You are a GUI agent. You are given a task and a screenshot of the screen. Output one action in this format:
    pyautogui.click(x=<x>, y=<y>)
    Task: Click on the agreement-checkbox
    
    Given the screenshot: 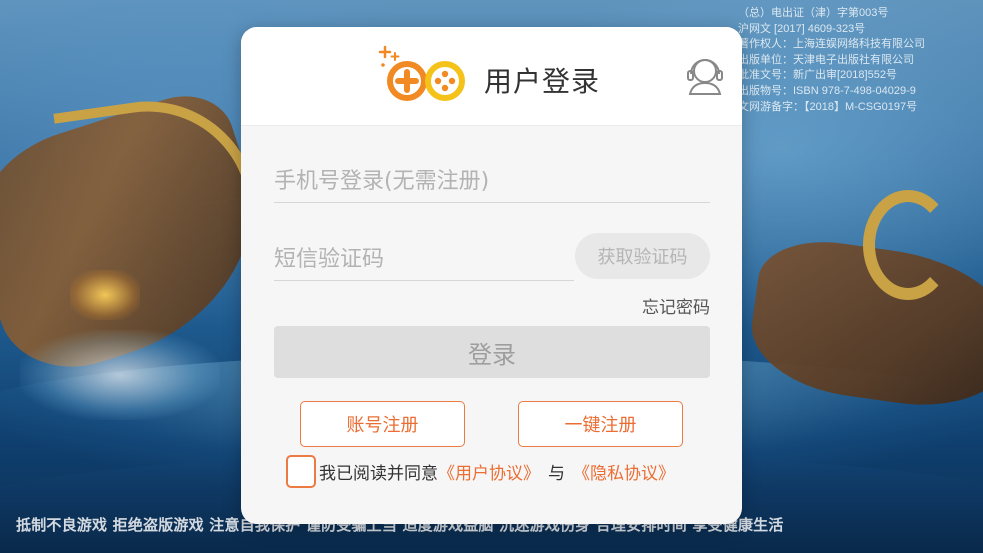 What is the action you would take?
    pyautogui.click(x=301, y=471)
    